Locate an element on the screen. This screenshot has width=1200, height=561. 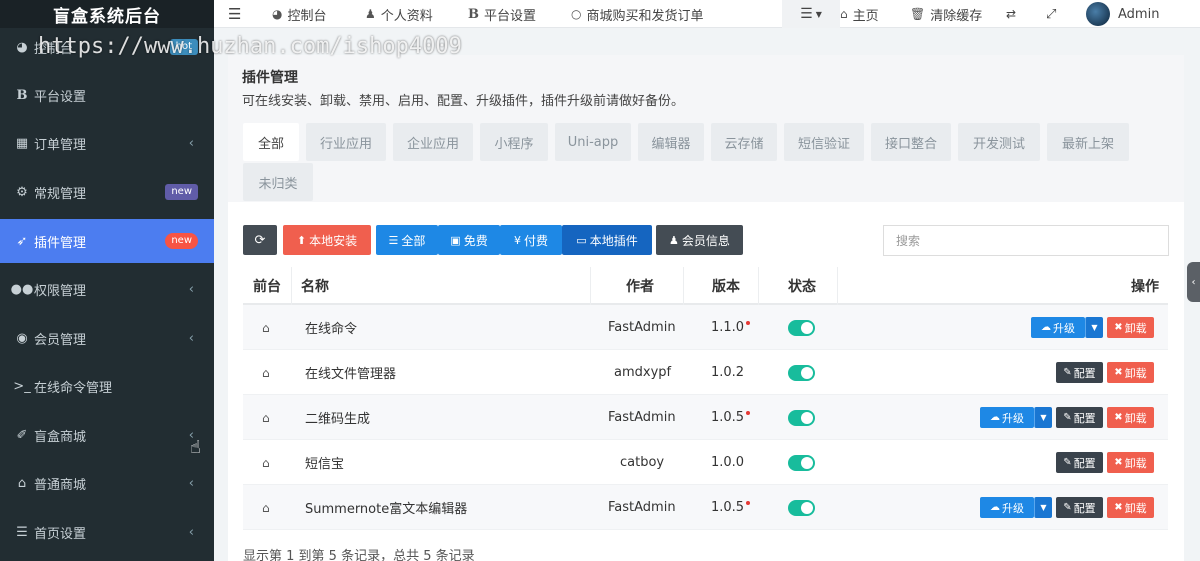
nav-dashboard: ◕ 控制台 is located at coordinates (299, 14).